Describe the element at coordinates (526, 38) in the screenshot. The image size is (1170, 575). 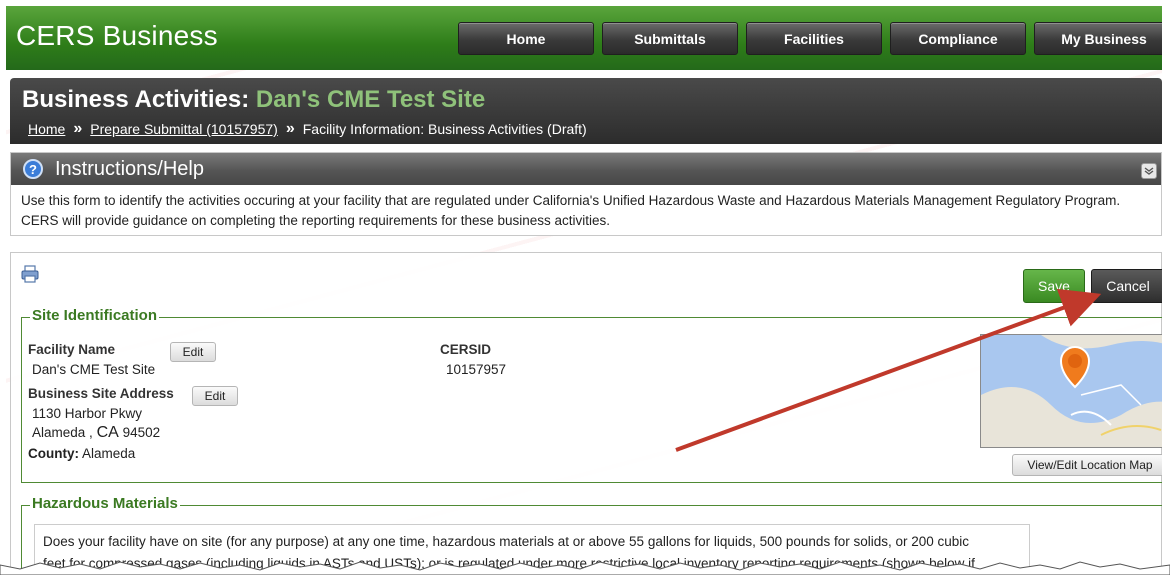
I see `nav-home: Home` at that location.